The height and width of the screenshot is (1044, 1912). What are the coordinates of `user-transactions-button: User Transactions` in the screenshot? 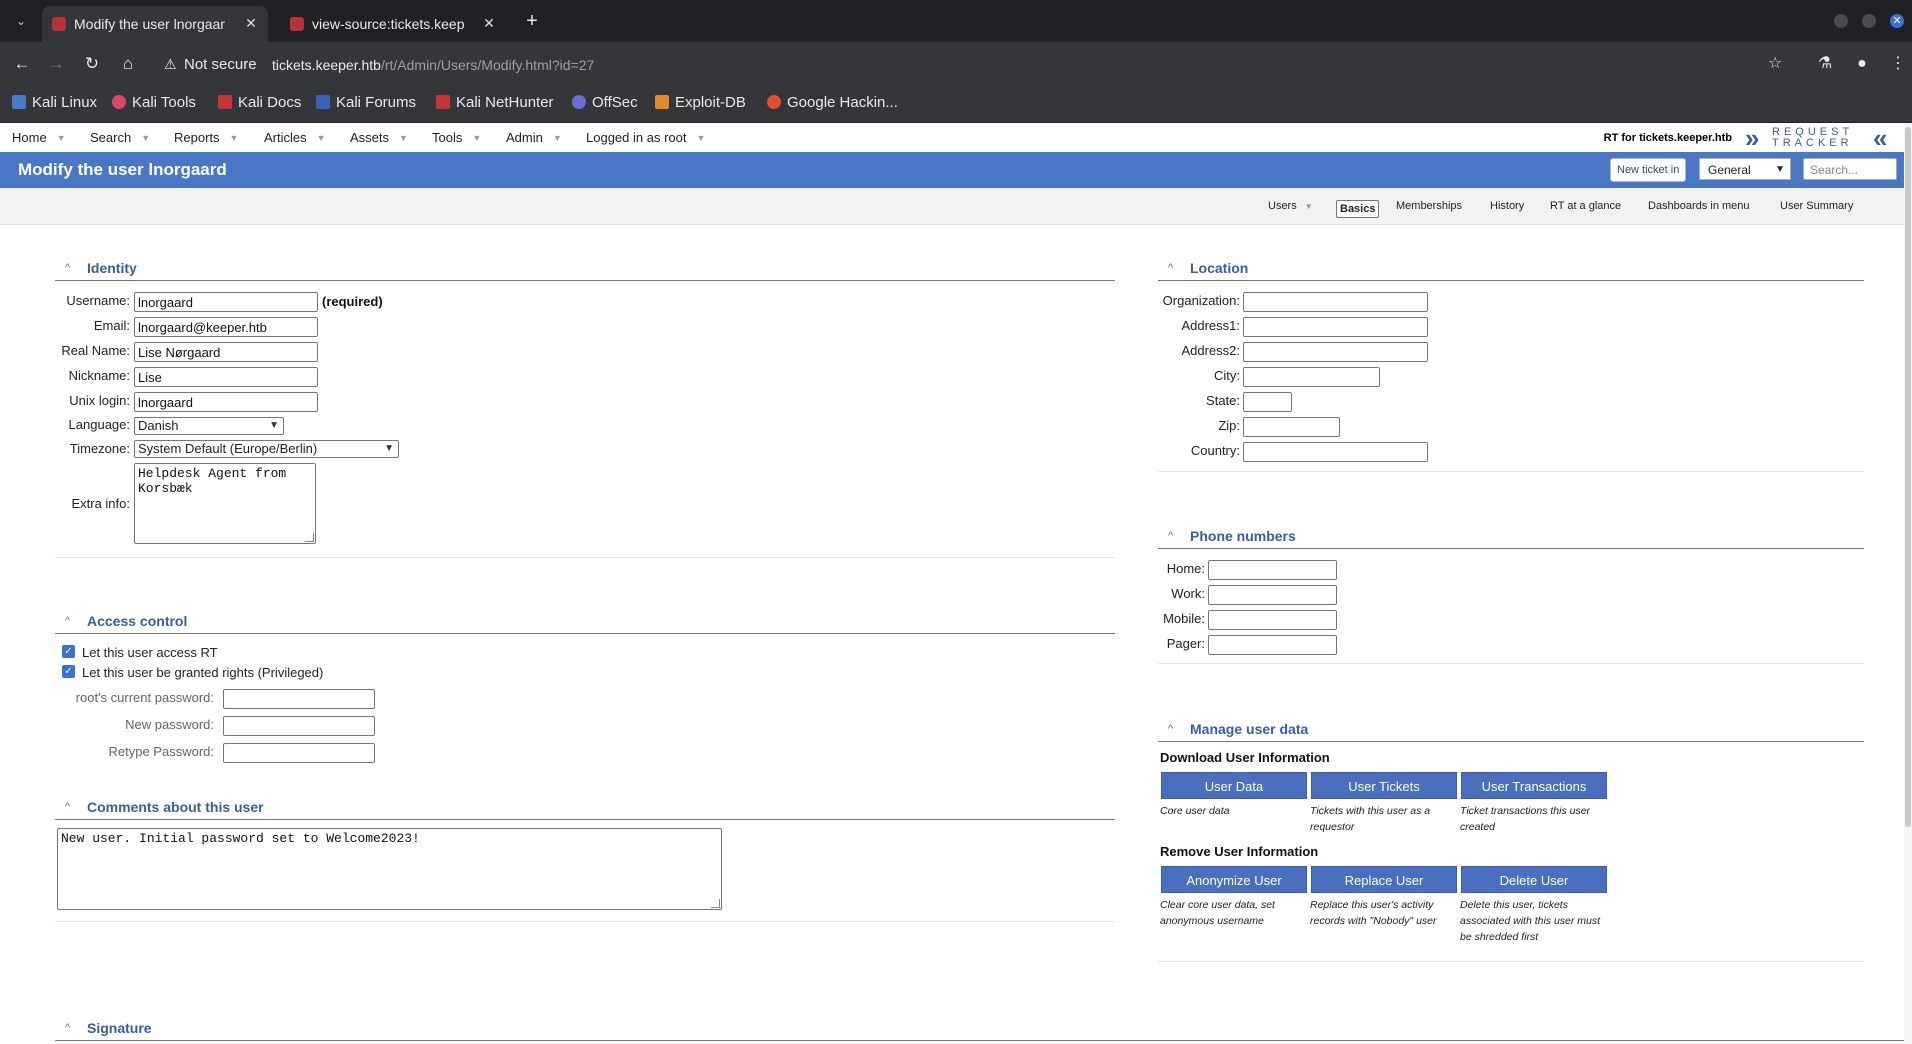 It's located at (1534, 785).